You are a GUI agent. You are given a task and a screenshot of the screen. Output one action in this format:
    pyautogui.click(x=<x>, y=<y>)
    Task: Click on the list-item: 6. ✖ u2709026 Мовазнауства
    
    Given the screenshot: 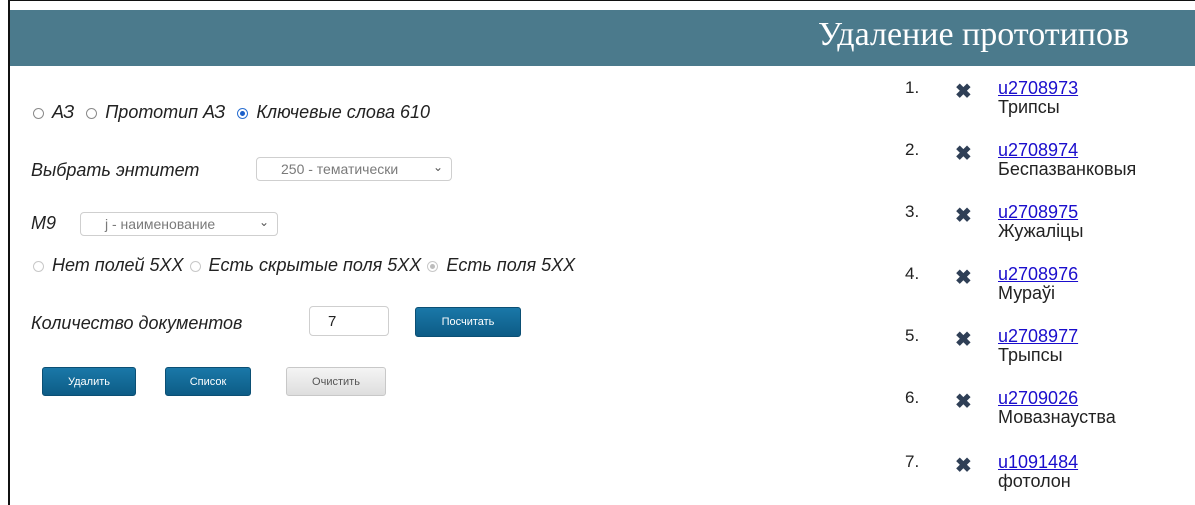 What is the action you would take?
    pyautogui.click(x=1050, y=413)
    